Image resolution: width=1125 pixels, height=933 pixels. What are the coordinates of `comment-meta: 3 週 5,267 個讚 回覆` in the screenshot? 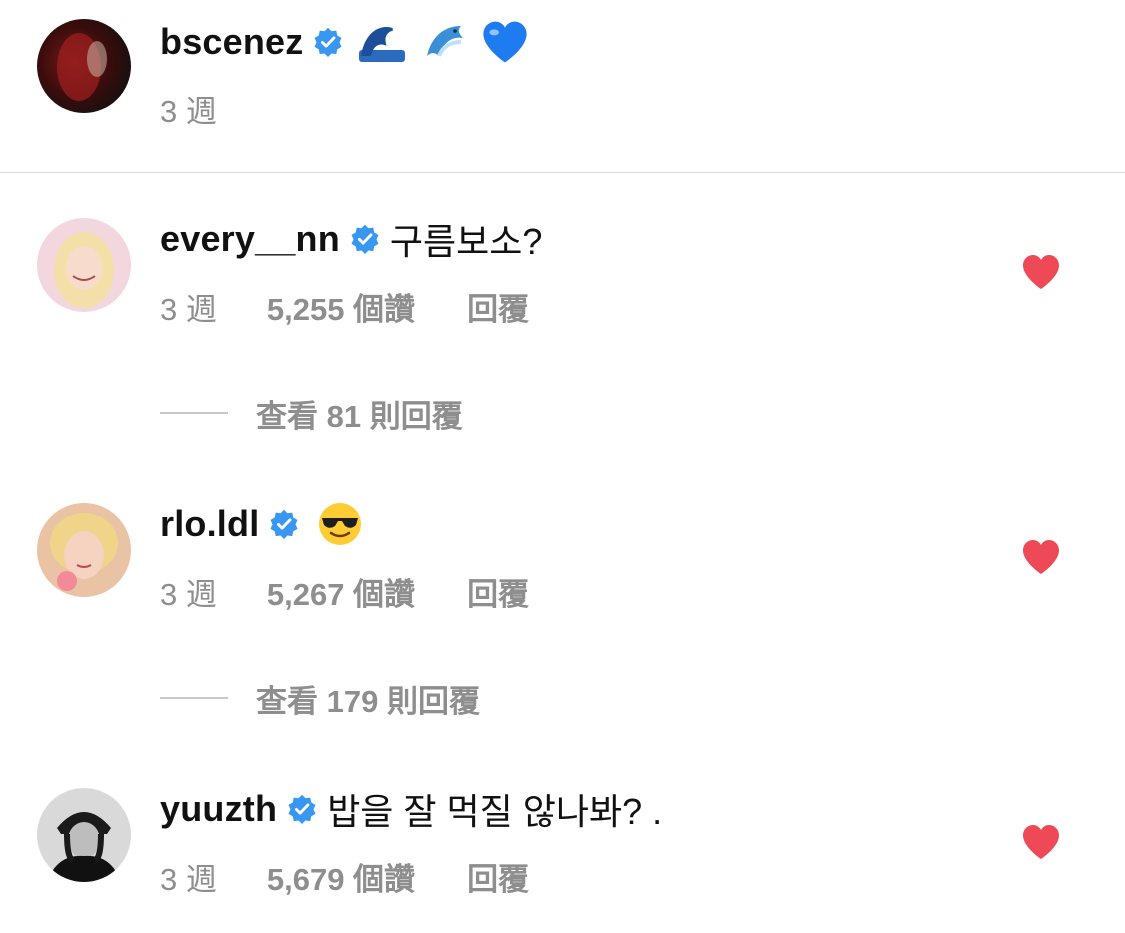 It's located at (344, 592).